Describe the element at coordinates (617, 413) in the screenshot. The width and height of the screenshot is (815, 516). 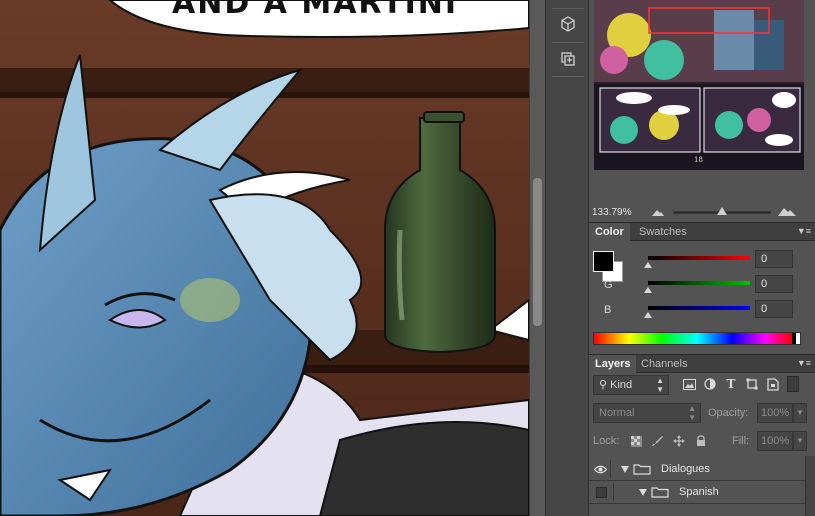
I see `blend-mode-value: Normal` at that location.